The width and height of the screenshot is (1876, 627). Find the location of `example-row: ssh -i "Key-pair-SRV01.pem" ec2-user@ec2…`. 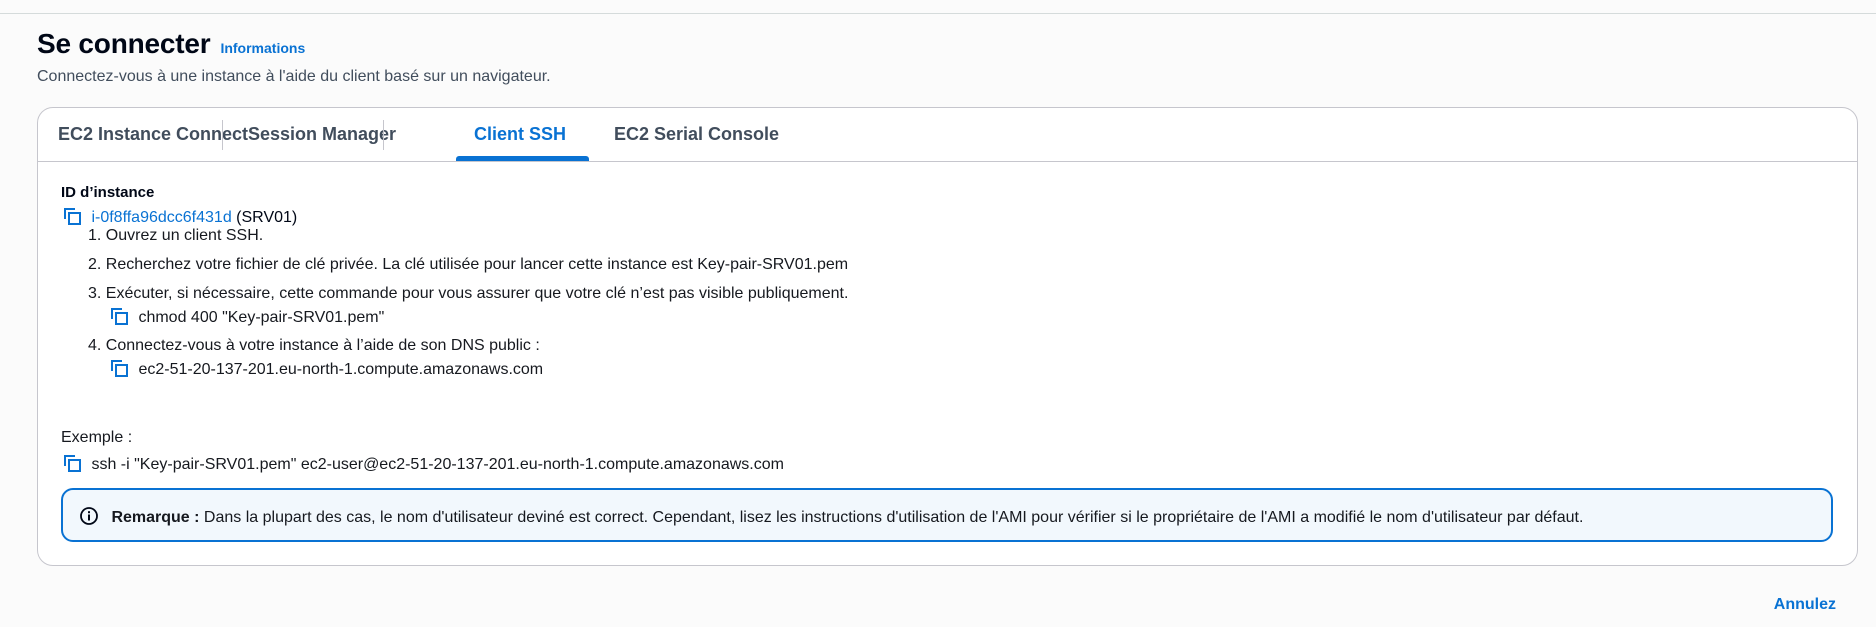

example-row: ssh -i "Key-pair-SRV01.pem" ec2-user@ec2… is located at coordinates (422, 463).